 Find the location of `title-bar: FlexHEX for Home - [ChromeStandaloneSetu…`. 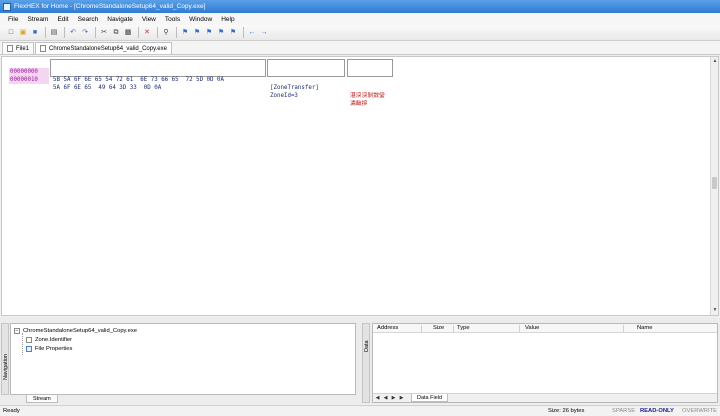

title-bar: FlexHEX for Home - [ChromeStandaloneSetu… is located at coordinates (360, 6).